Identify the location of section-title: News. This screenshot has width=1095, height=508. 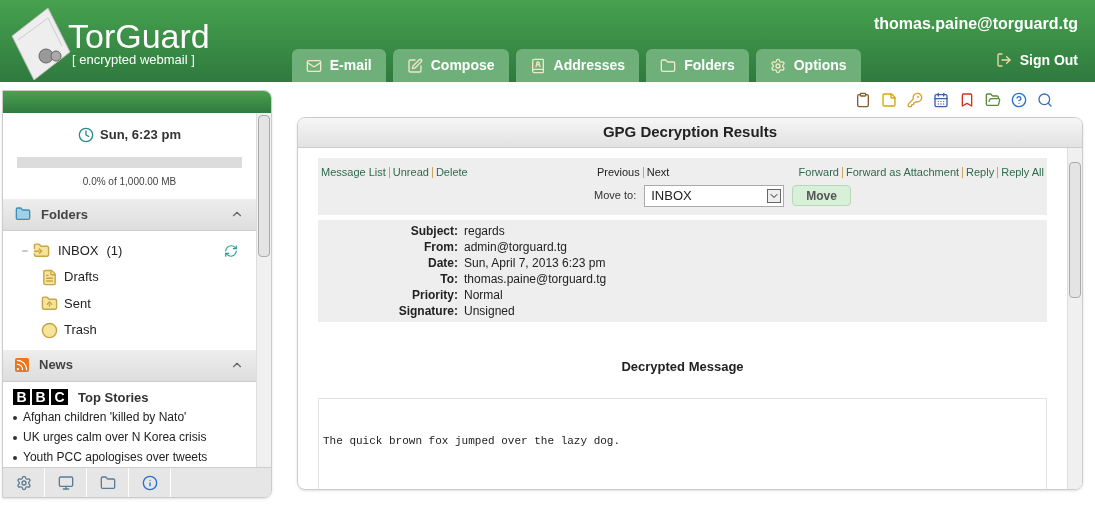
(56, 365).